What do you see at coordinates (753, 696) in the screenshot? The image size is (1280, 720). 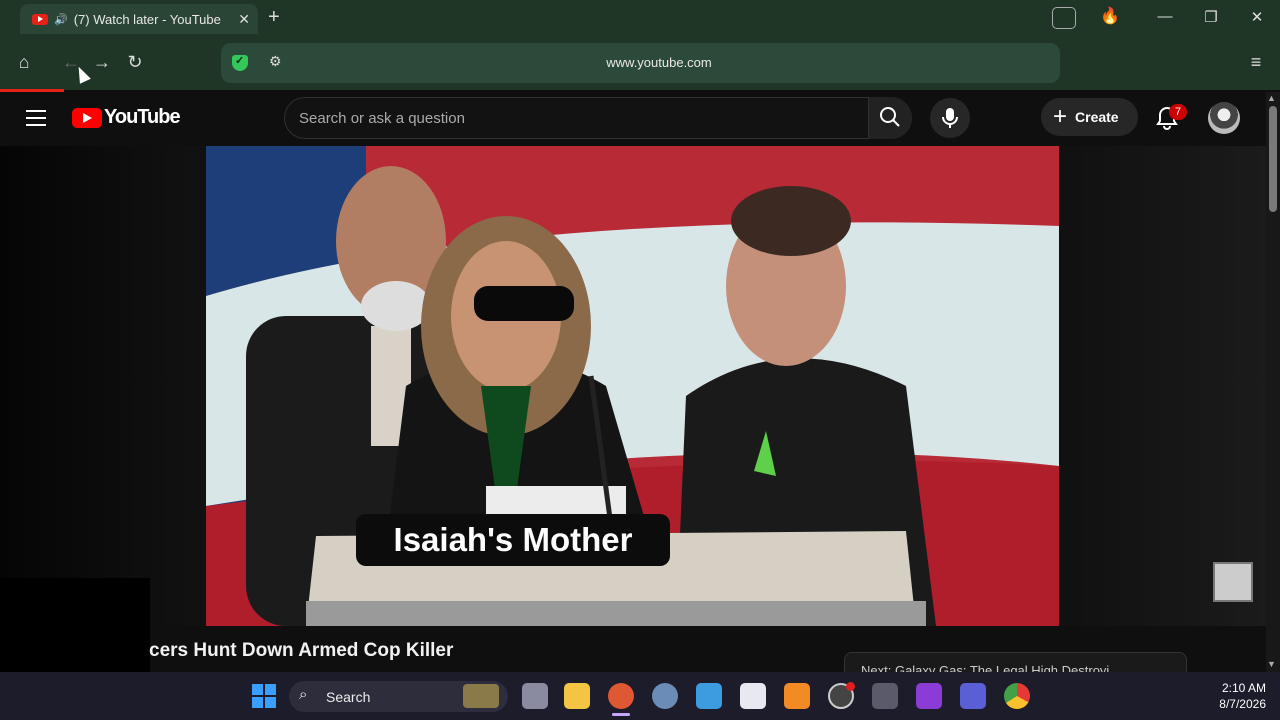 I see `snipping-tool-icon` at bounding box center [753, 696].